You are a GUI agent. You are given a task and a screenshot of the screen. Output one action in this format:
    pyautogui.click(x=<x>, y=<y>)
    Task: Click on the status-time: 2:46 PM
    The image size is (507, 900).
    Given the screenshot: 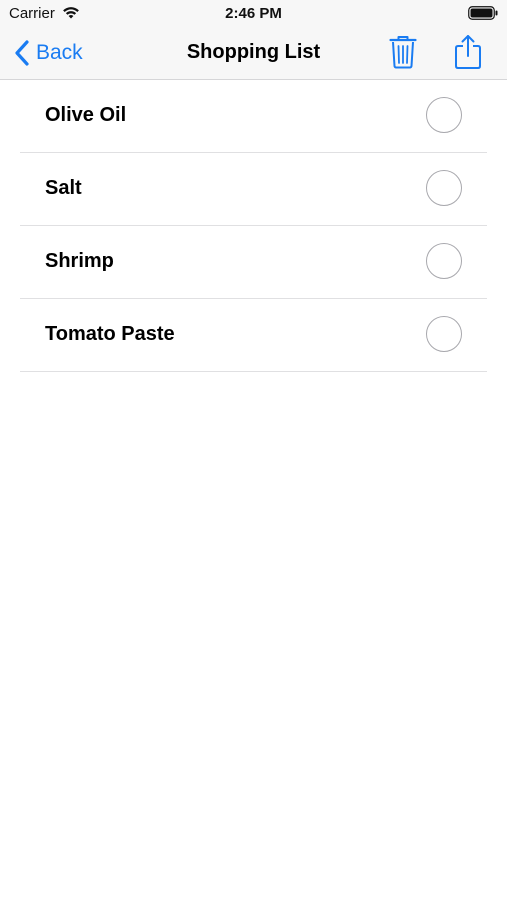 What is the action you would take?
    pyautogui.click(x=253, y=13)
    